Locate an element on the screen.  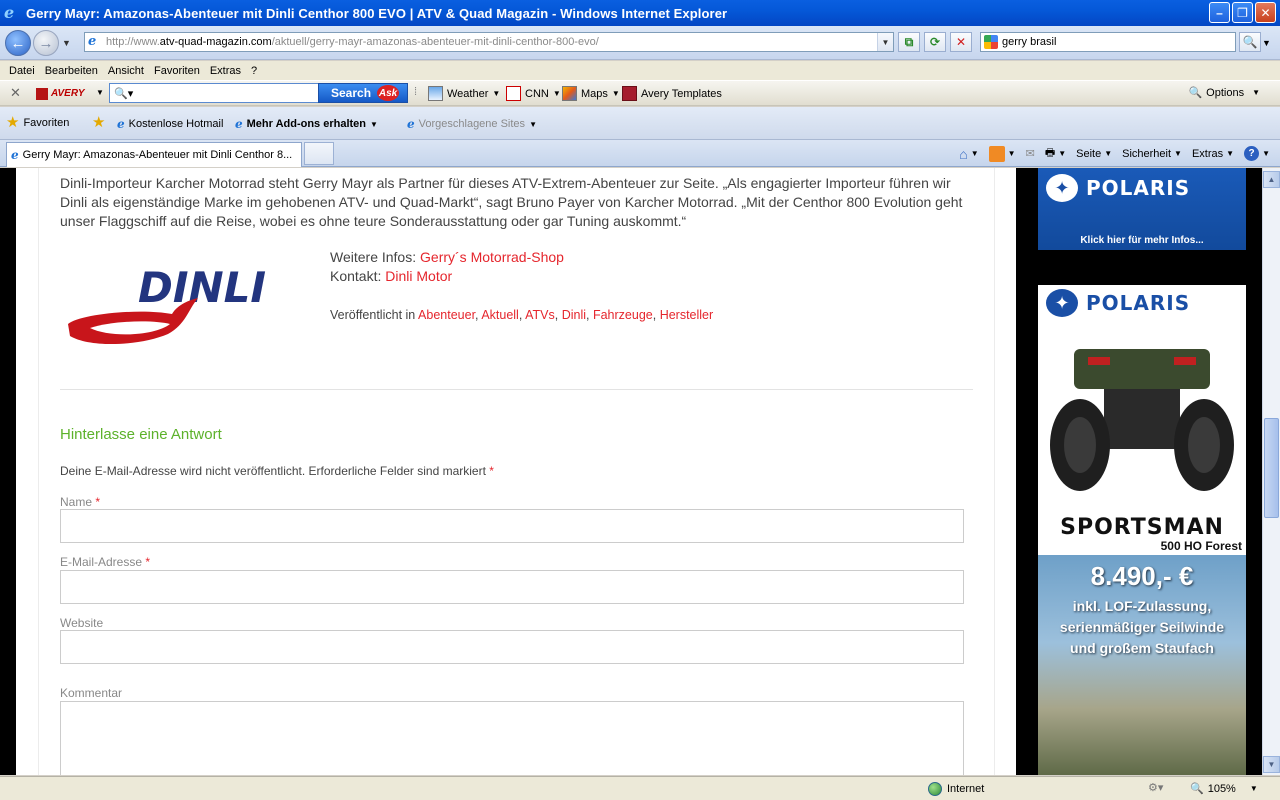
menu-edit: Bearbeiten is located at coordinates (71, 71).